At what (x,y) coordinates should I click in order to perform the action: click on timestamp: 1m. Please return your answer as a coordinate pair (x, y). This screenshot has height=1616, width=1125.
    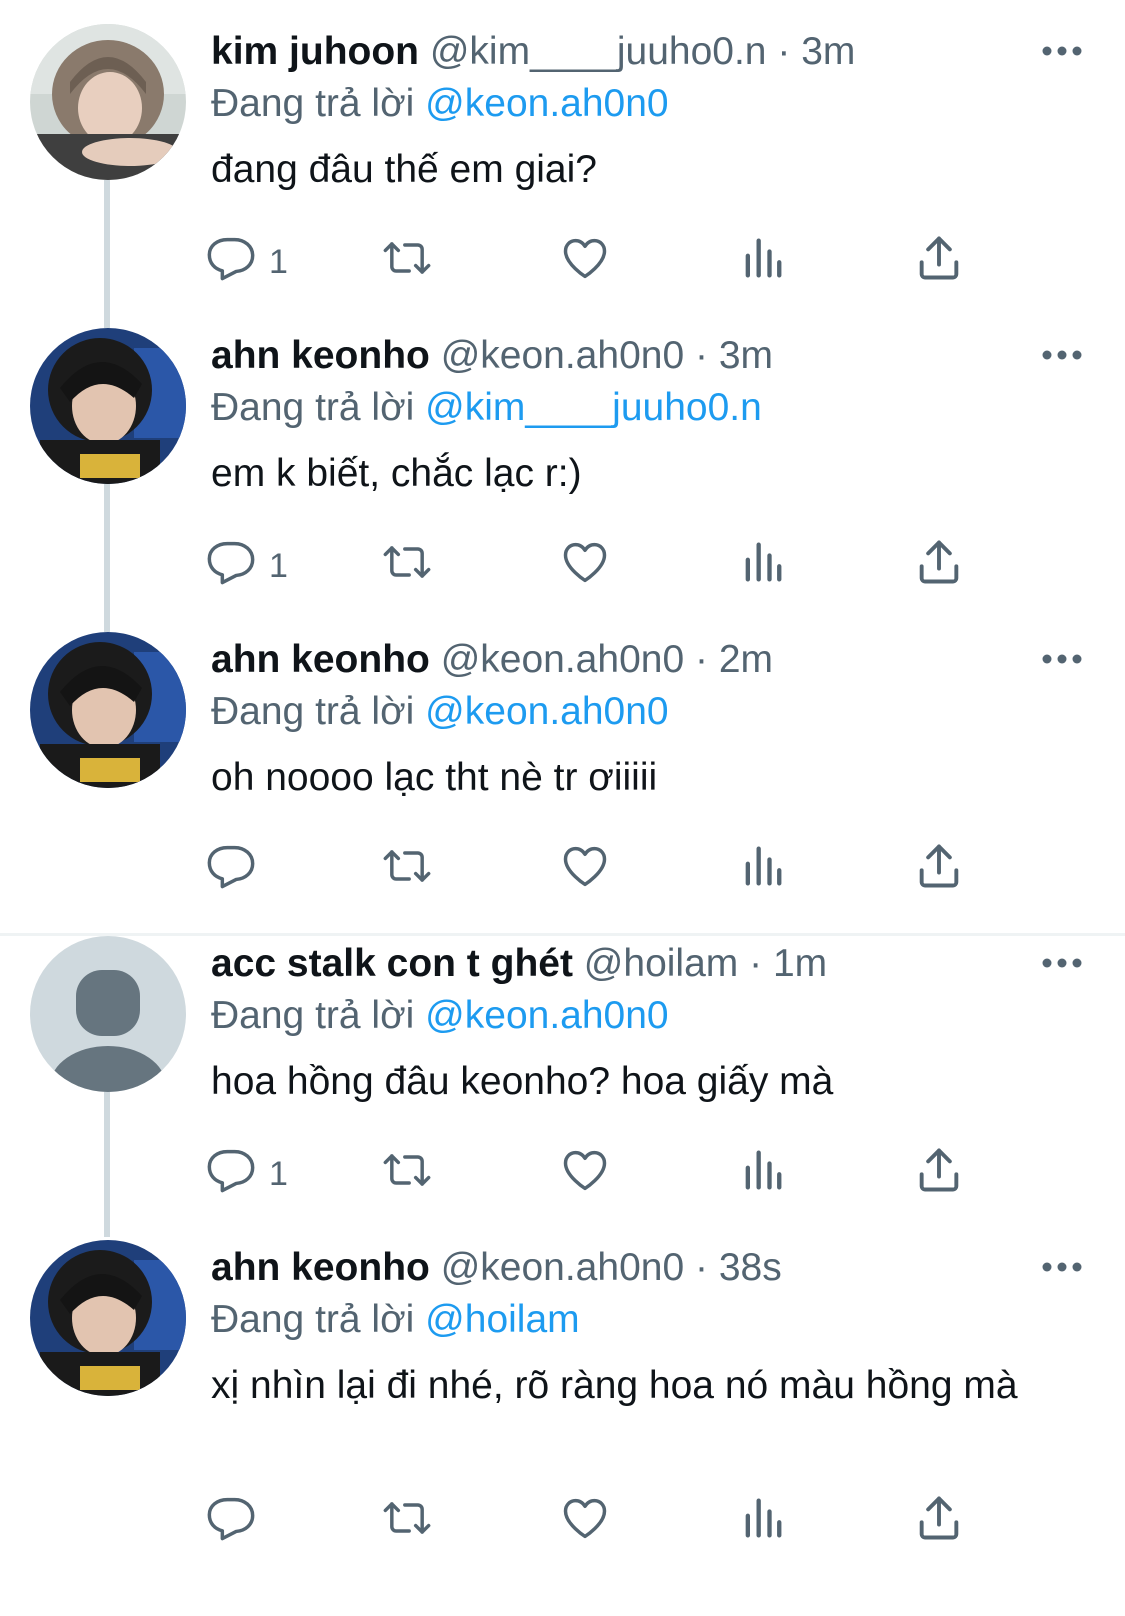
    Looking at the image, I should click on (800, 963).